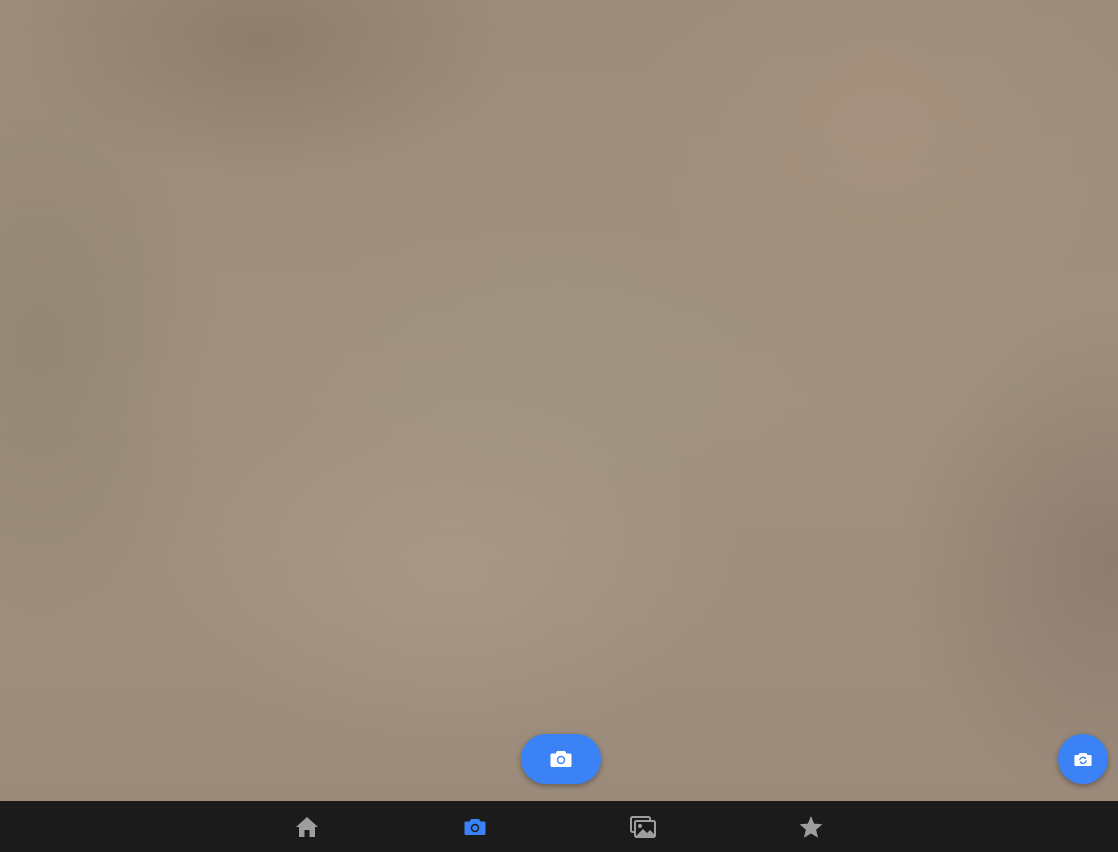  I want to click on home-icon, so click(307, 827).